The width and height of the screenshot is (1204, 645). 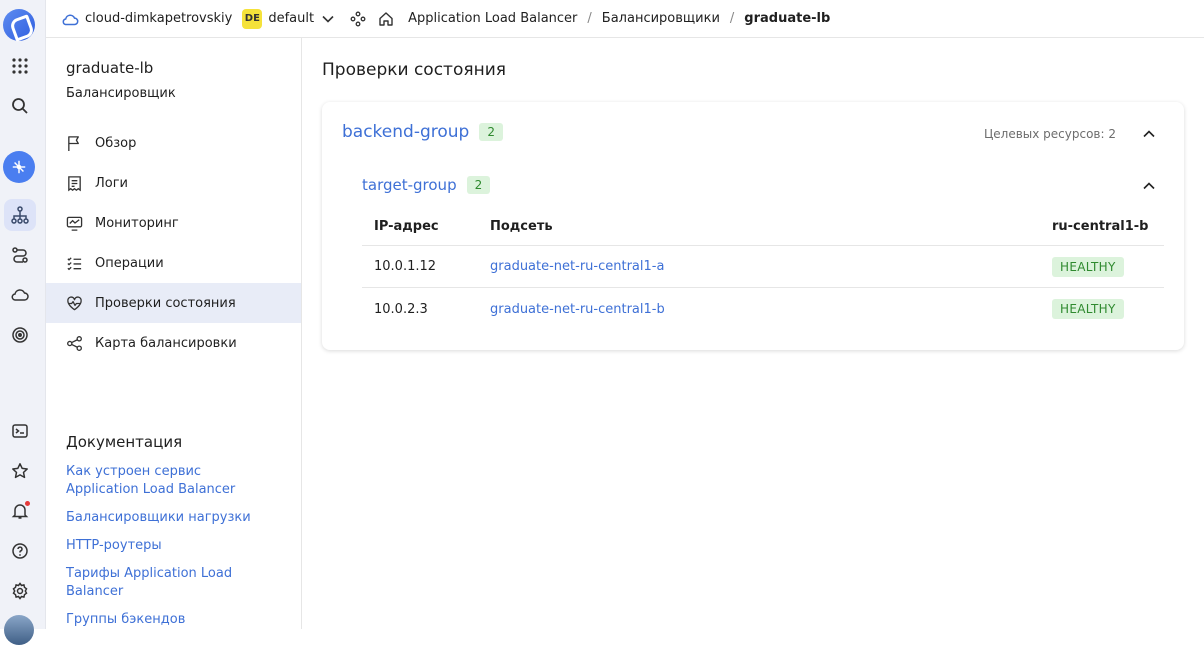 I want to click on nav-item-label: Операции, so click(x=129, y=263).